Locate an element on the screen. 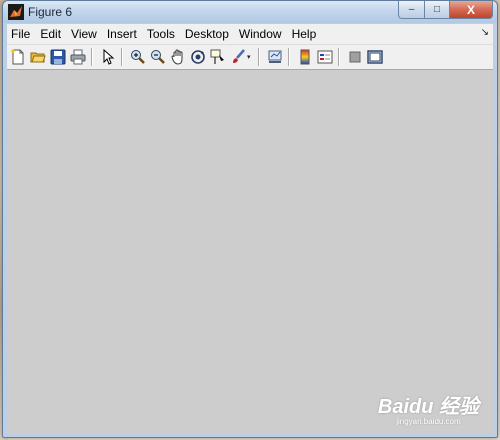 Image resolution: width=500 pixels, height=440 pixels. menu-window: Window is located at coordinates (260, 34).